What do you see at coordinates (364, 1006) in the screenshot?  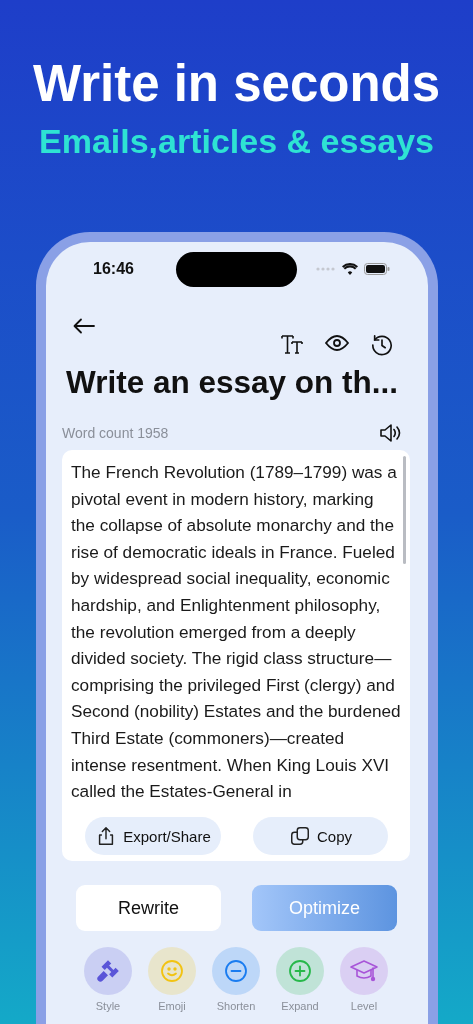 I see `tool-label: Level` at bounding box center [364, 1006].